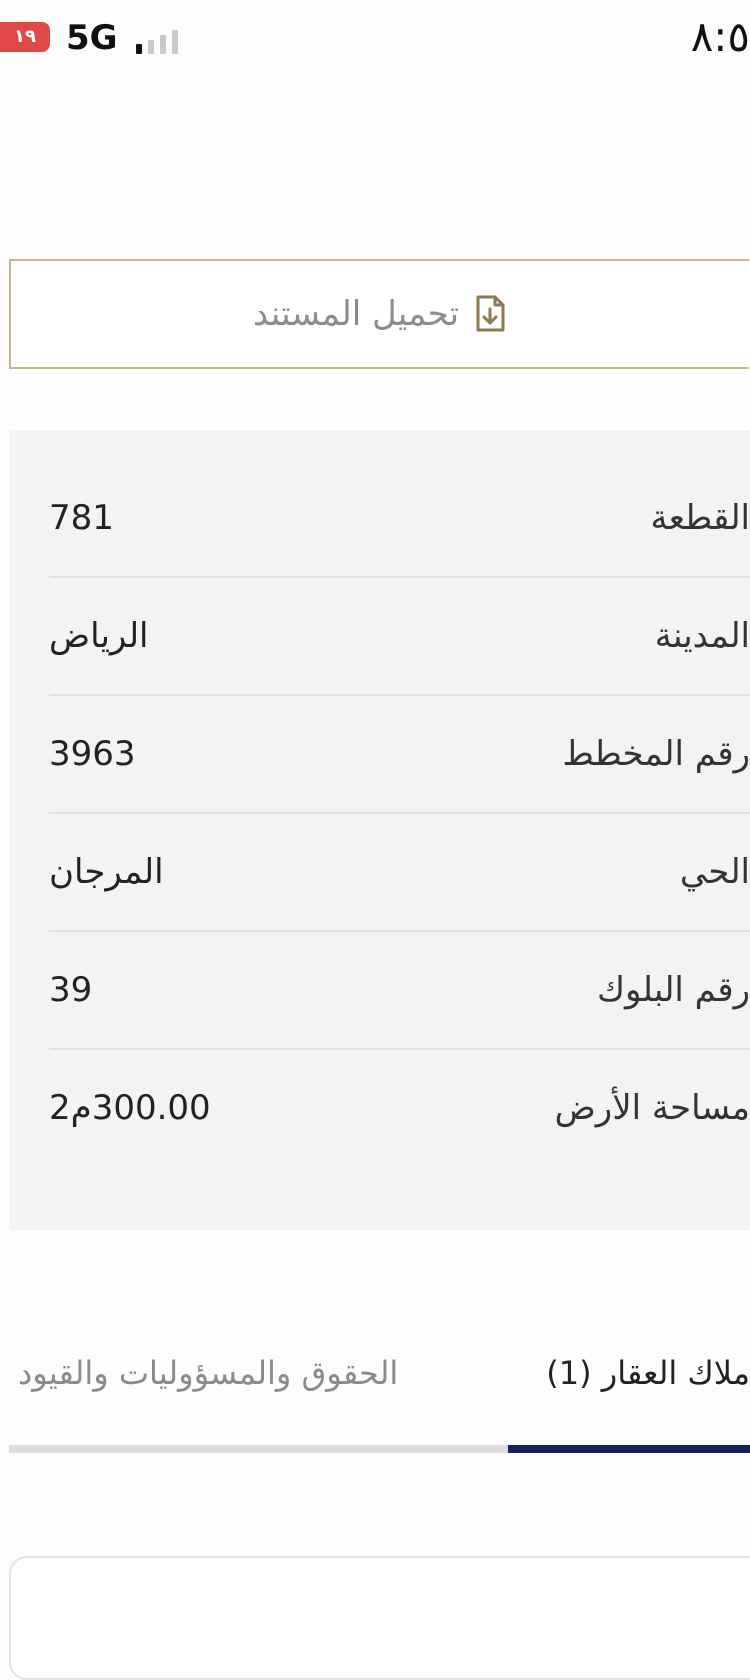 The height and width of the screenshot is (1680, 750). What do you see at coordinates (629, 1449) in the screenshot?
I see `tab-active-indicator` at bounding box center [629, 1449].